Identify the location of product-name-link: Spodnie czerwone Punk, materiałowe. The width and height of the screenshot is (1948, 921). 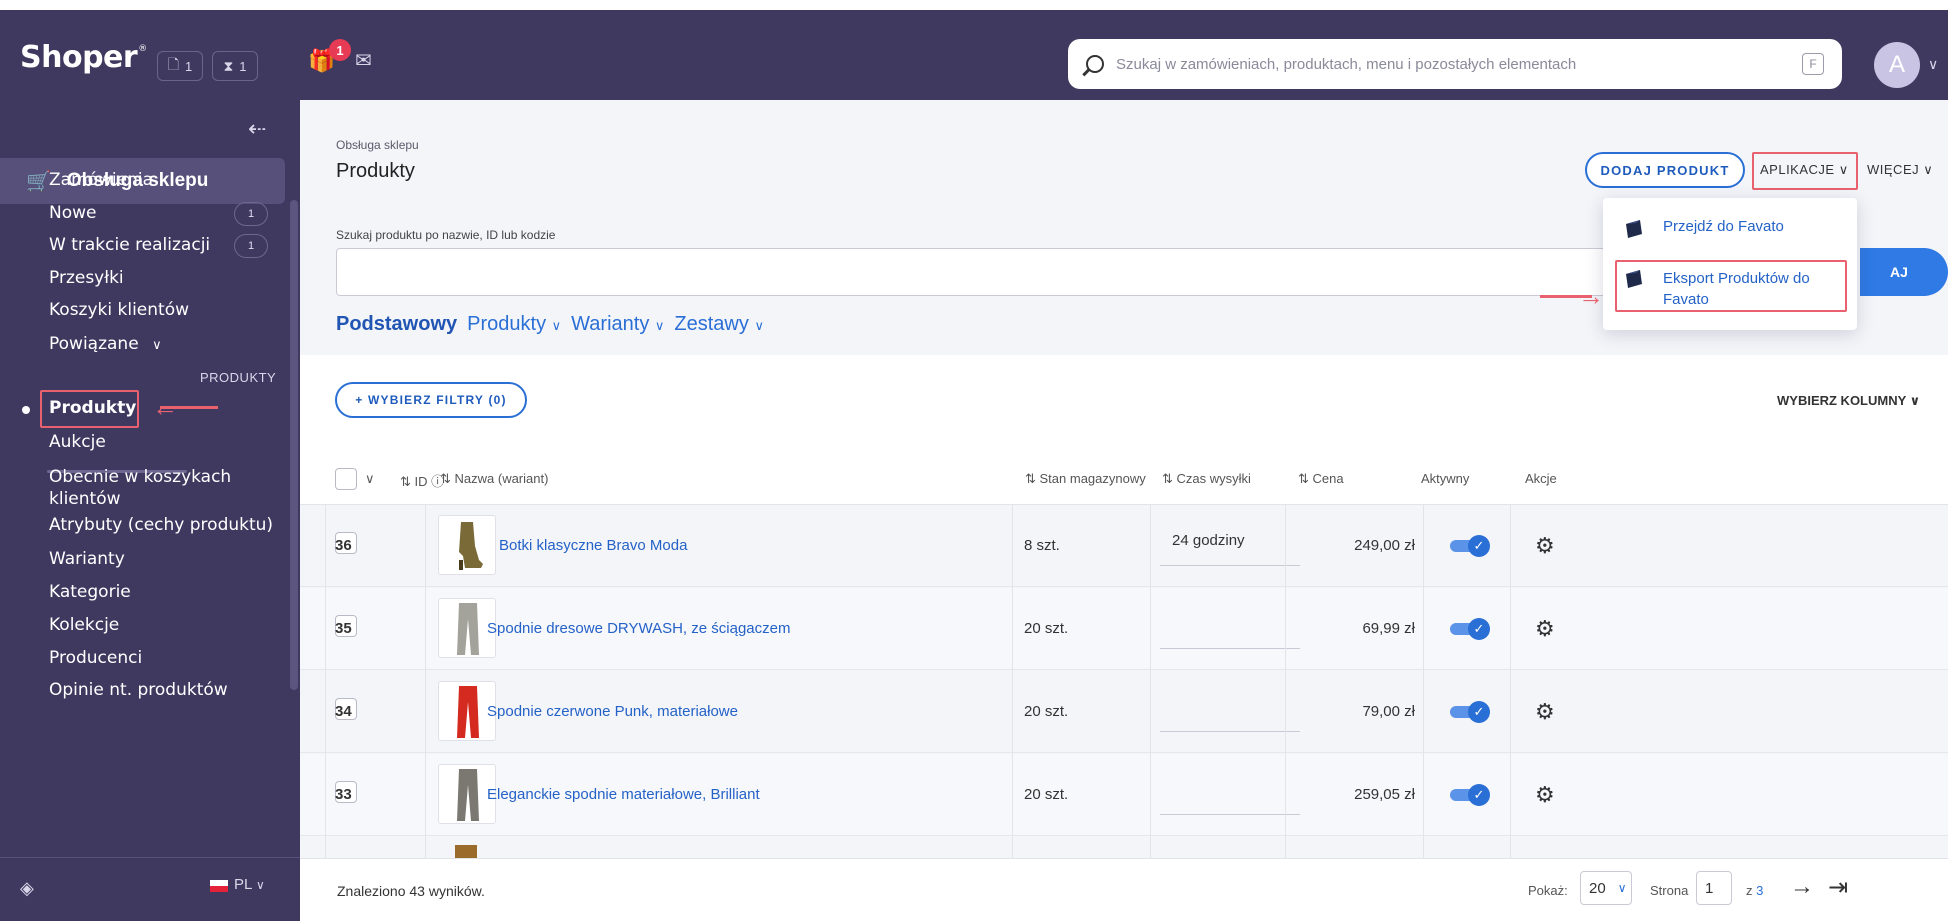
(612, 711).